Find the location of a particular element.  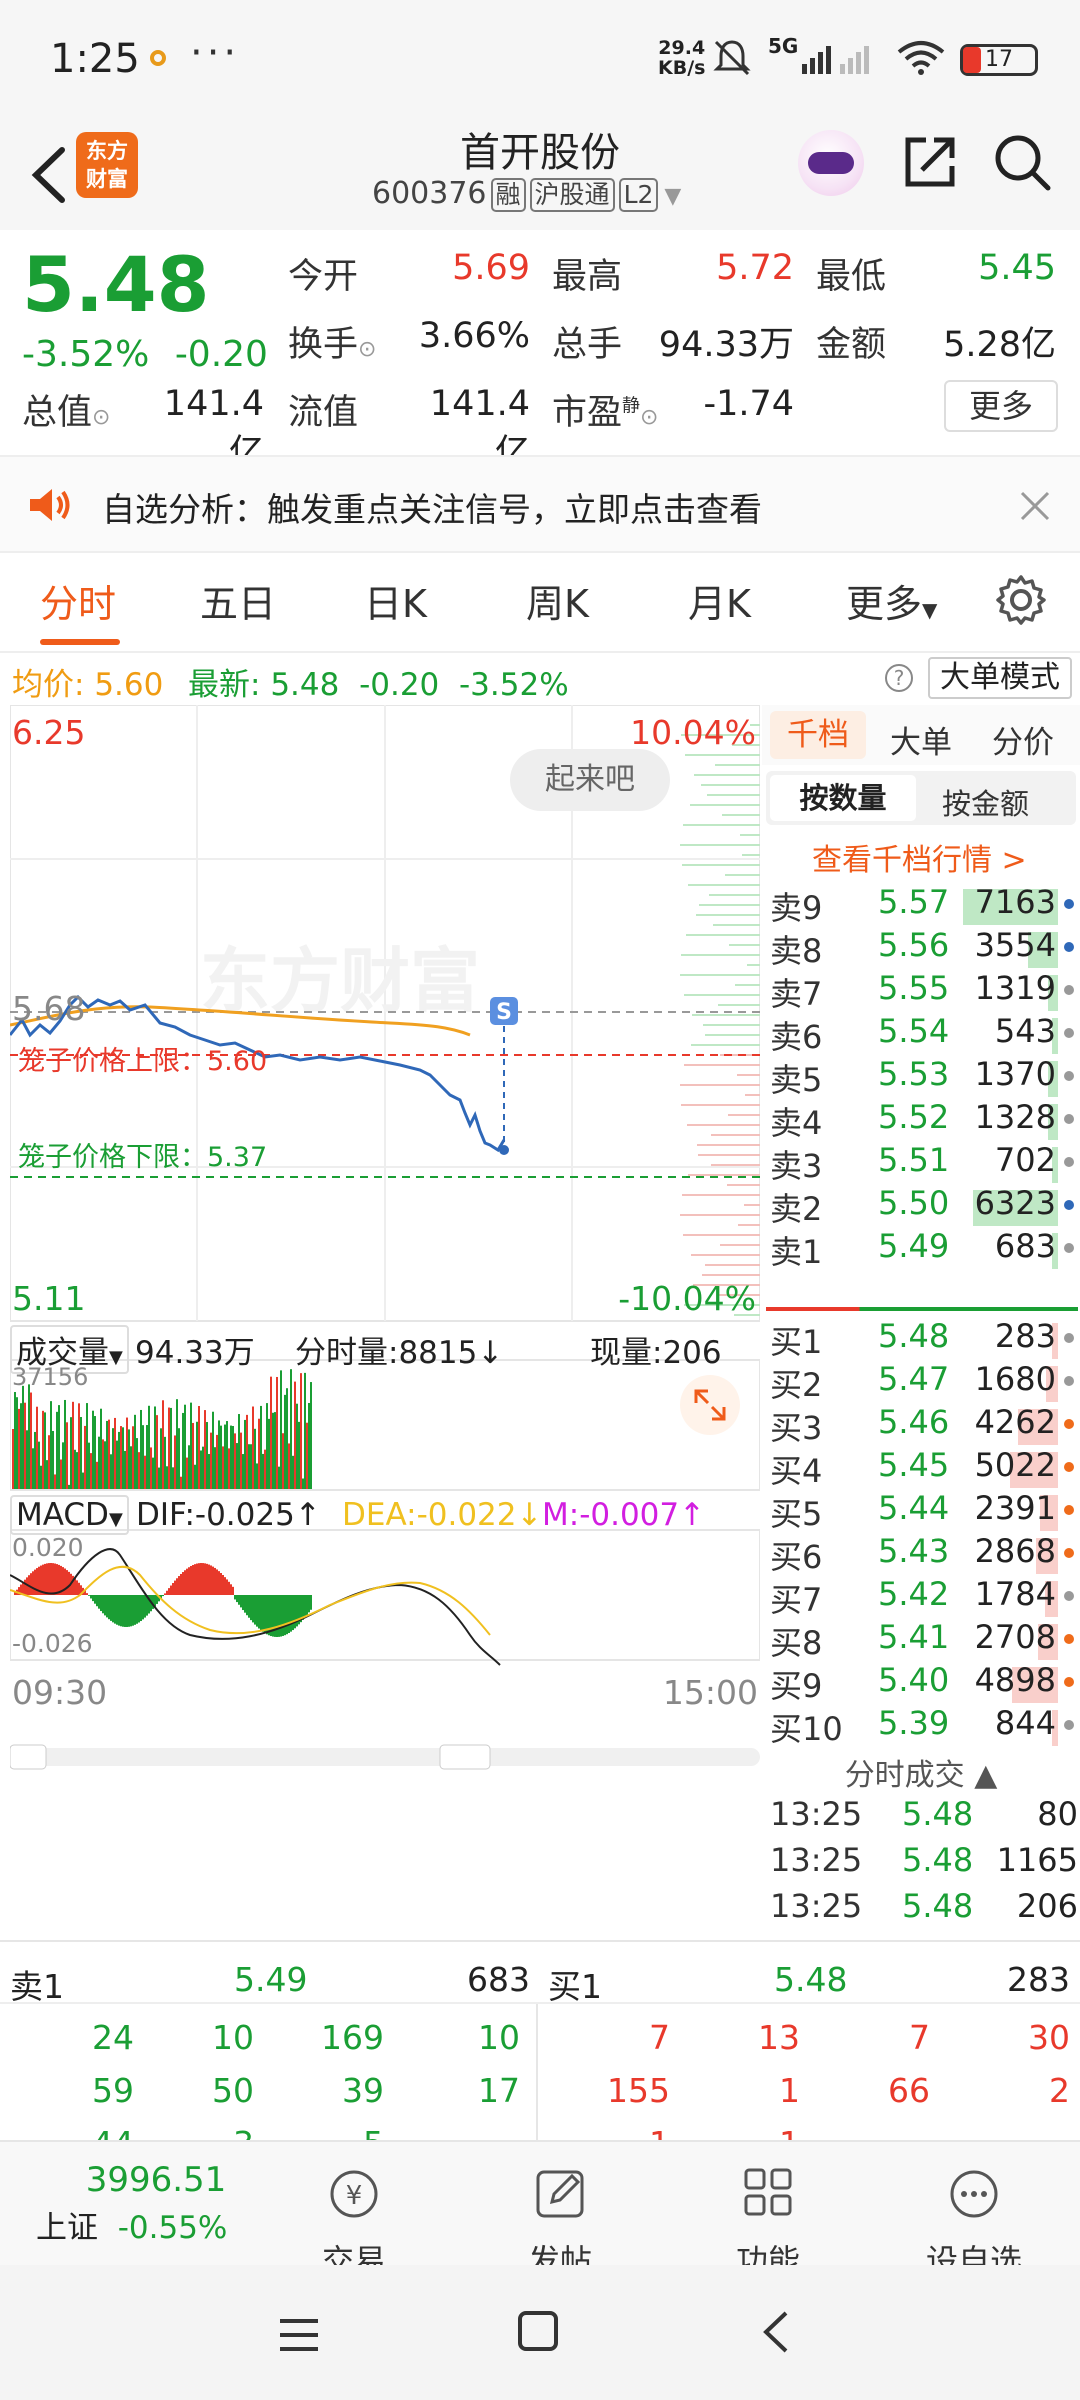

volume-total: 94.33万 is located at coordinates (195, 1353).